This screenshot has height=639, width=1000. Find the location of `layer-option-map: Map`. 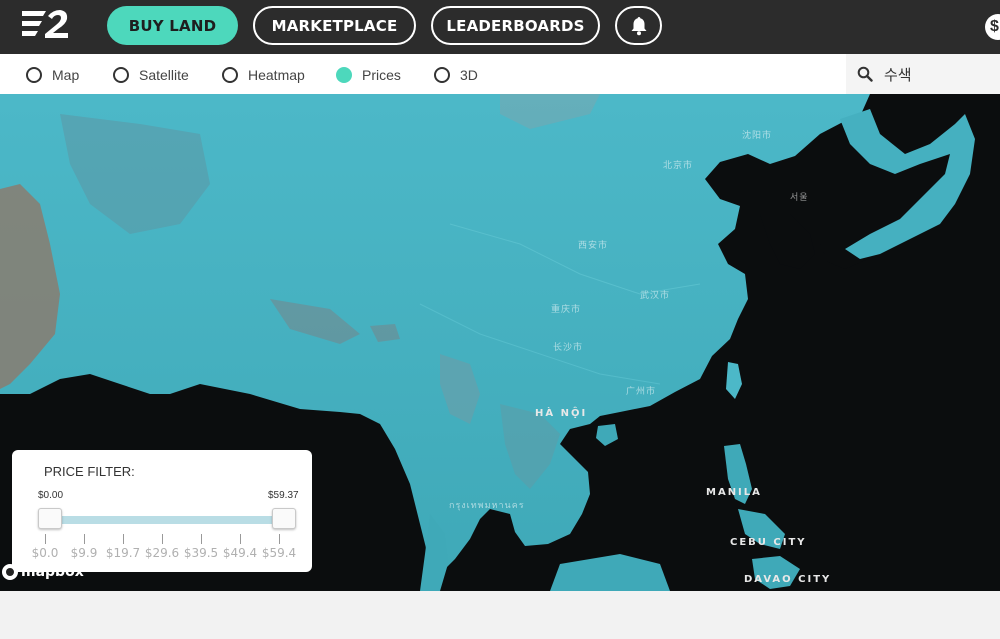

layer-option-map: Map is located at coordinates (52, 75).